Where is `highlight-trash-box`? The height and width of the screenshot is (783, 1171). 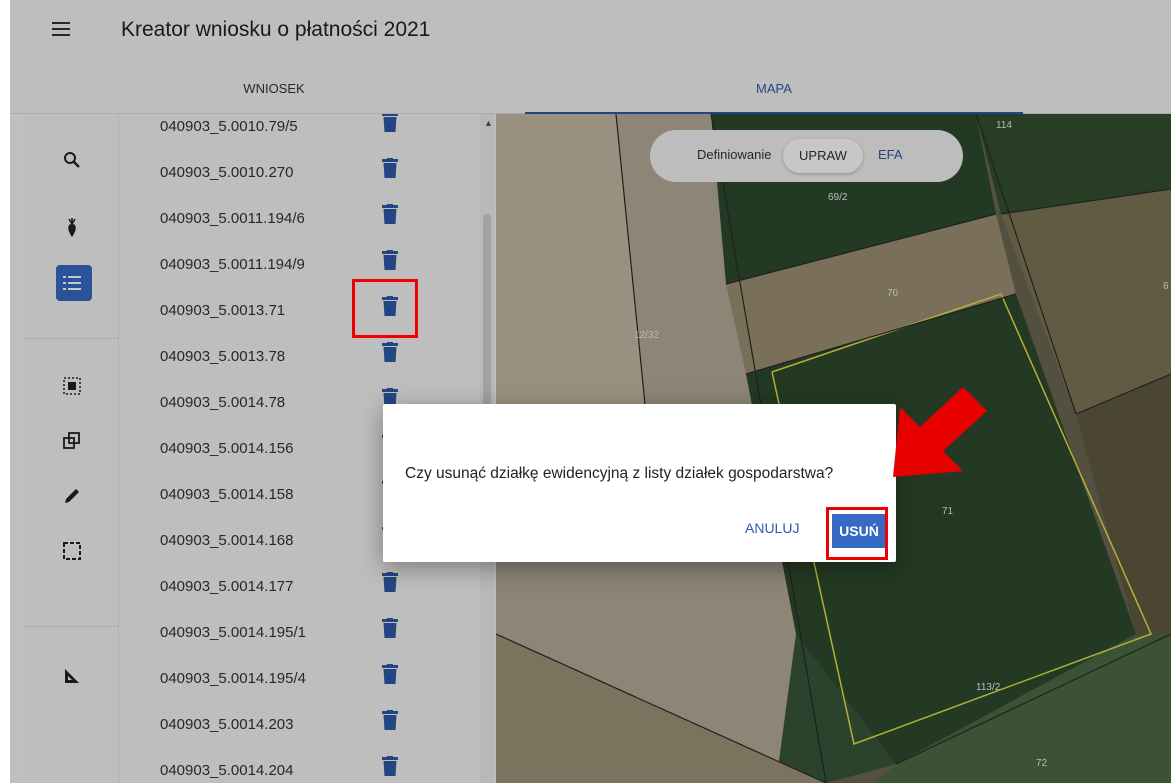 highlight-trash-box is located at coordinates (385, 308).